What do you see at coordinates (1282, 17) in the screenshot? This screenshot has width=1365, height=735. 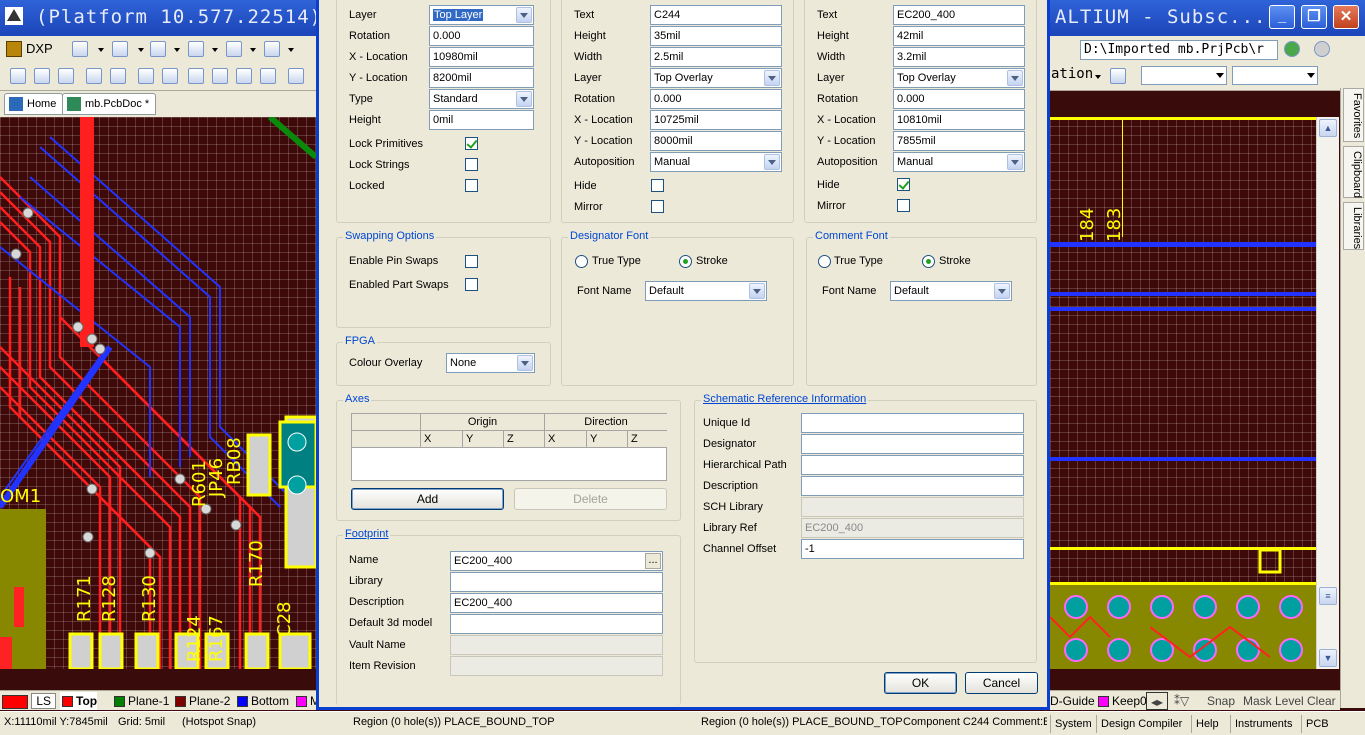 I see `minimize-icon: _` at bounding box center [1282, 17].